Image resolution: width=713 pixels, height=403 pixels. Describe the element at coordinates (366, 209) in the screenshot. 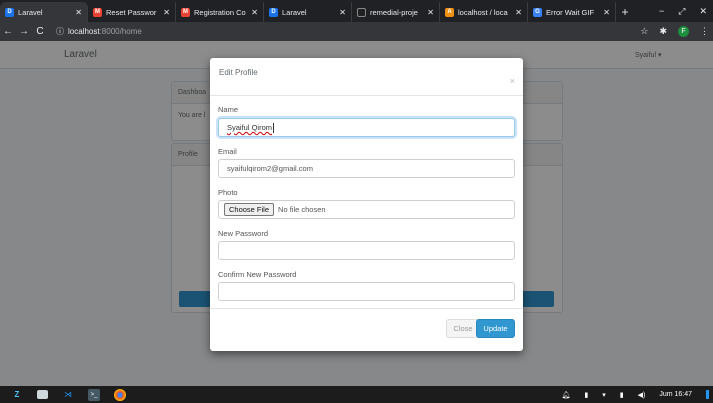

I see `photo-file-input: Choose File No file chosen` at that location.